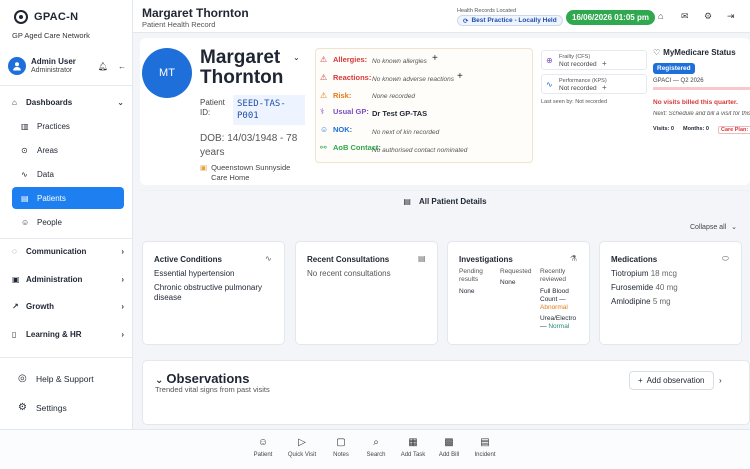 This screenshot has height=469, width=750. Describe the element at coordinates (516, 271) in the screenshot. I see `requested-label: Requested` at that location.